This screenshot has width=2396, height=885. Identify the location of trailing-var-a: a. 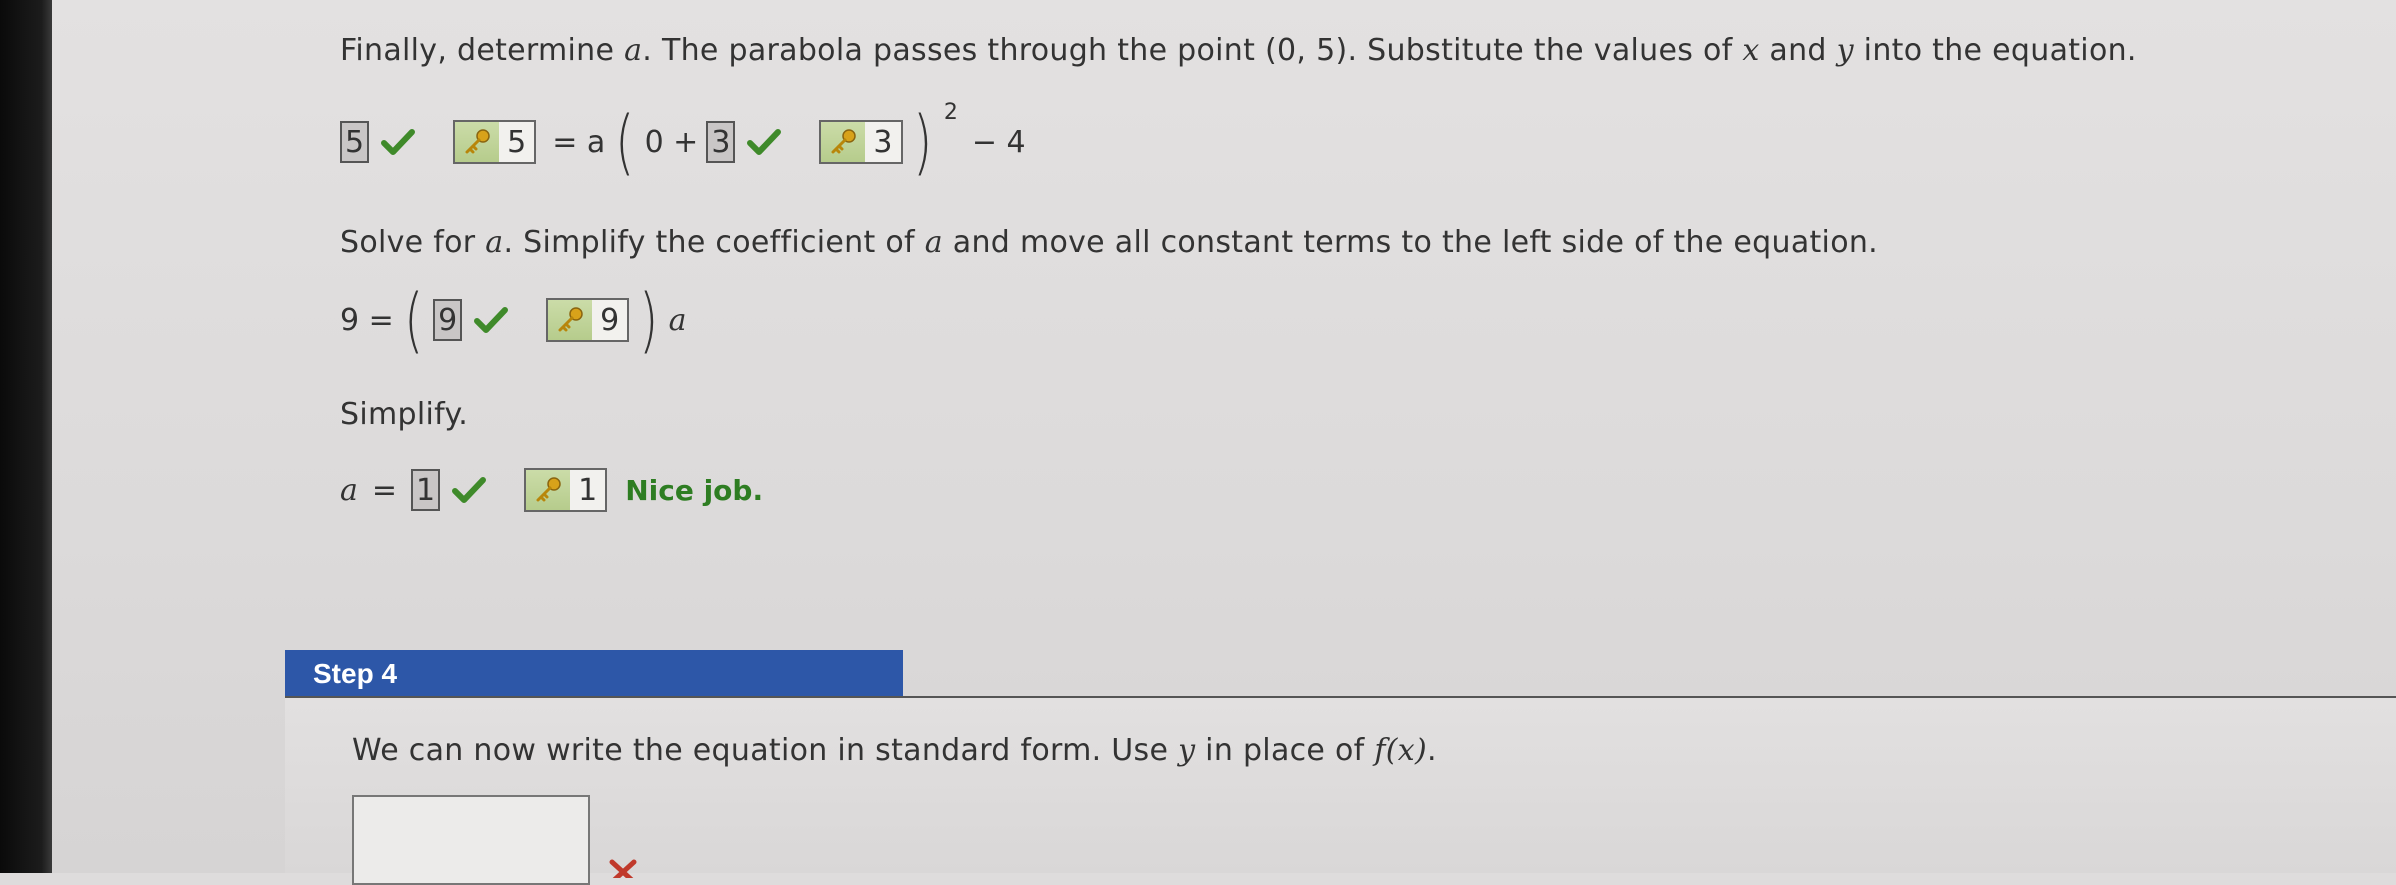
(677, 320).